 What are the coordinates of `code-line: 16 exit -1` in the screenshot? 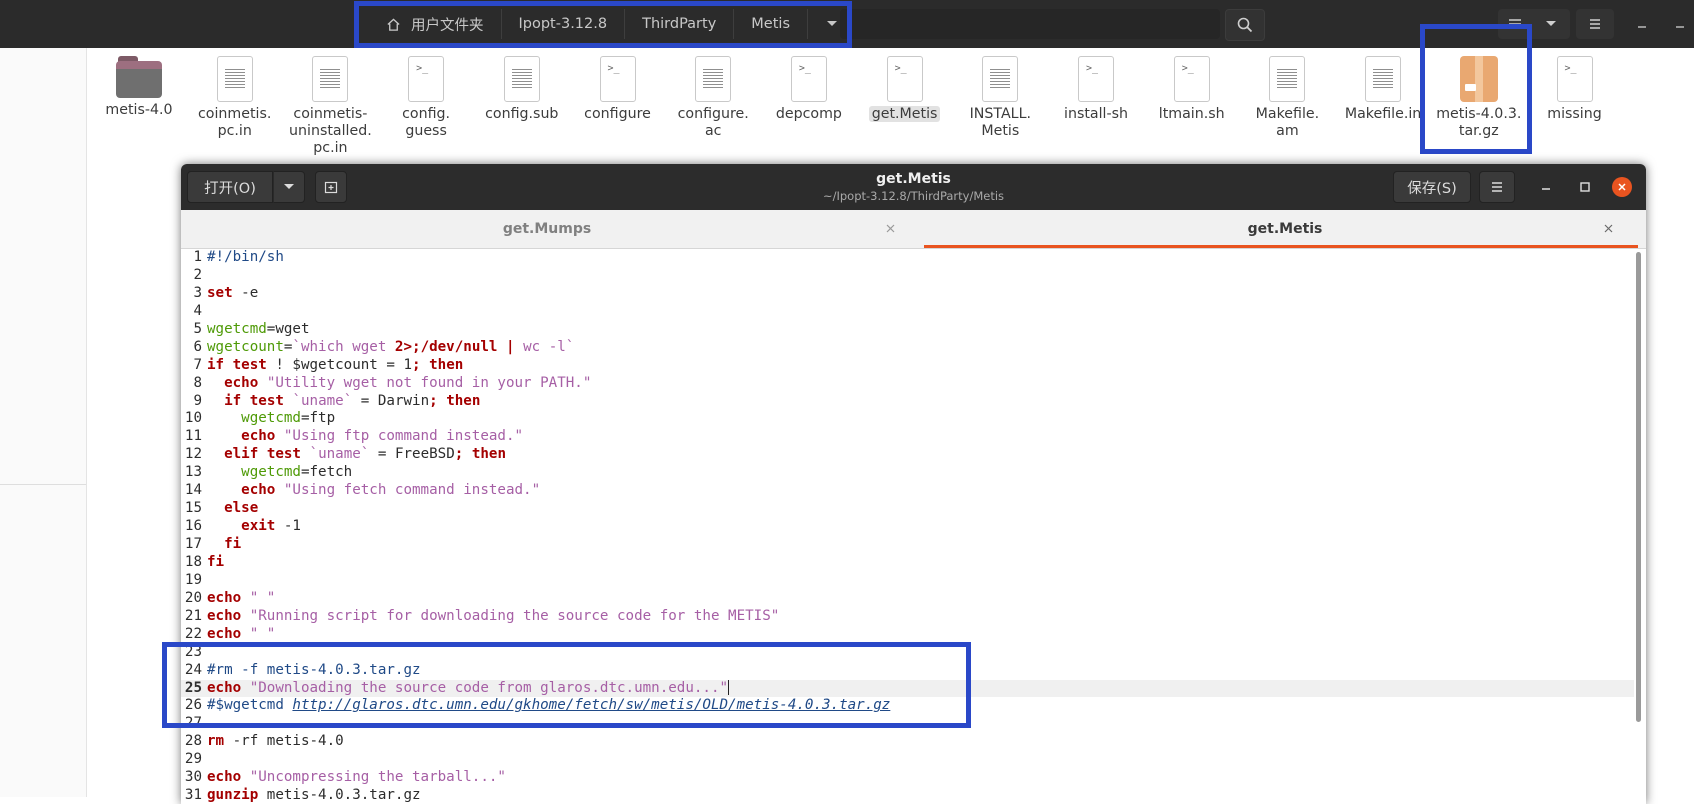 It's located at (907, 527).